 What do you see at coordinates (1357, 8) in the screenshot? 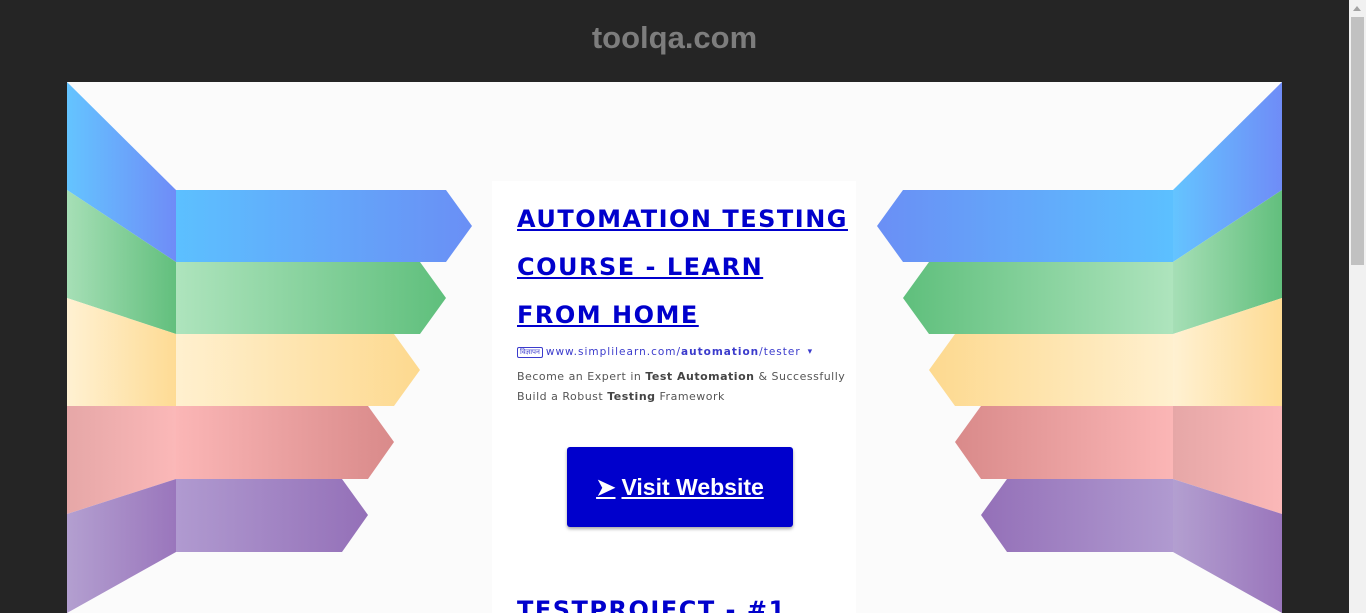
I see `scroll-up-arrow-icon` at bounding box center [1357, 8].